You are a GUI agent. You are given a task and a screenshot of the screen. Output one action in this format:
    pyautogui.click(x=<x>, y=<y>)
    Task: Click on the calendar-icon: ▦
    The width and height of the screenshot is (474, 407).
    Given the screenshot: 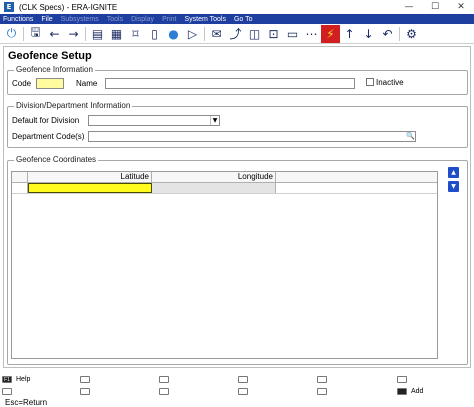 What is the action you would take?
    pyautogui.click(x=116, y=34)
    